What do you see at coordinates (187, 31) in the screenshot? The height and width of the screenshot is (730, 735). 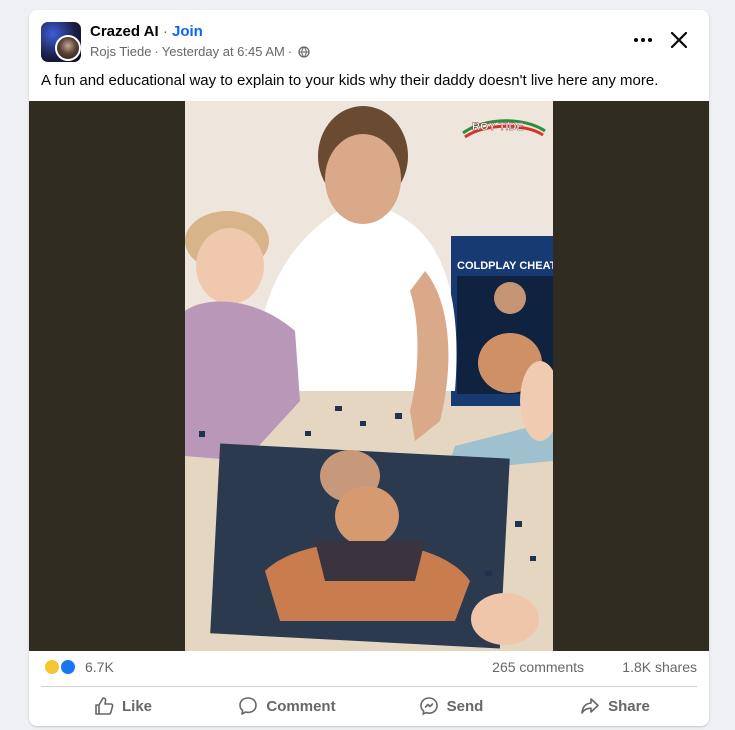 I see `join-button: Join` at bounding box center [187, 31].